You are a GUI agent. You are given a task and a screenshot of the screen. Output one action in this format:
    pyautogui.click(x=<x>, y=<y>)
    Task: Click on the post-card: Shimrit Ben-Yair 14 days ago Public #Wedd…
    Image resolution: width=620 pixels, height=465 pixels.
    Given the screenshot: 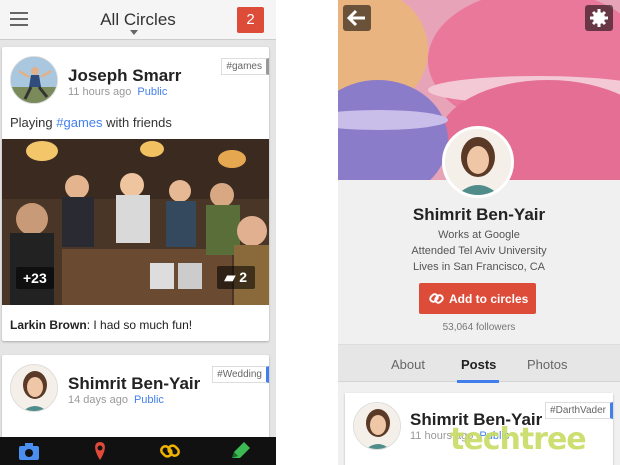 What is the action you would take?
    pyautogui.click(x=135, y=400)
    